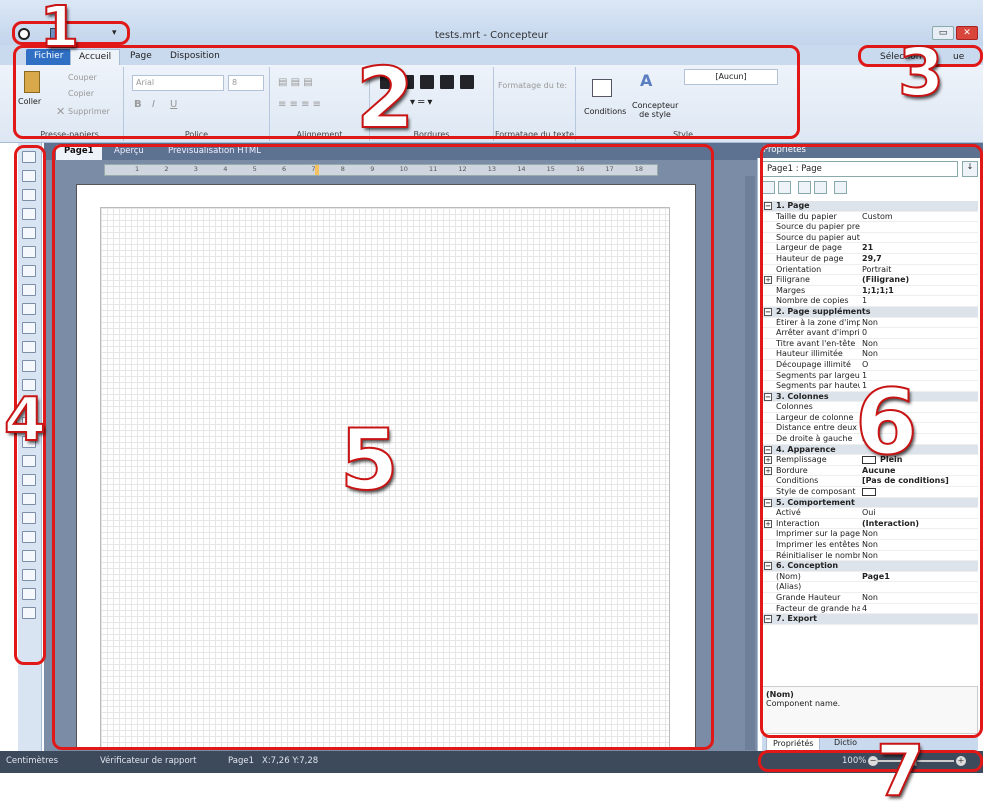 The width and height of the screenshot is (983, 812). I want to click on canvas-scrollbar, so click(750, 463).